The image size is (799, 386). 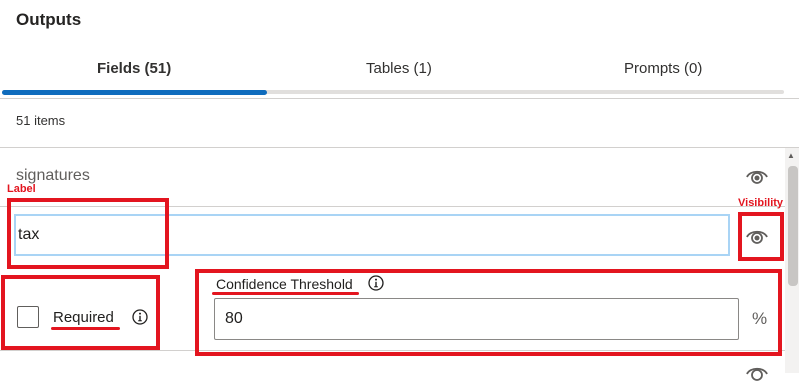 I want to click on panel-title: Outputs, so click(x=49, y=19).